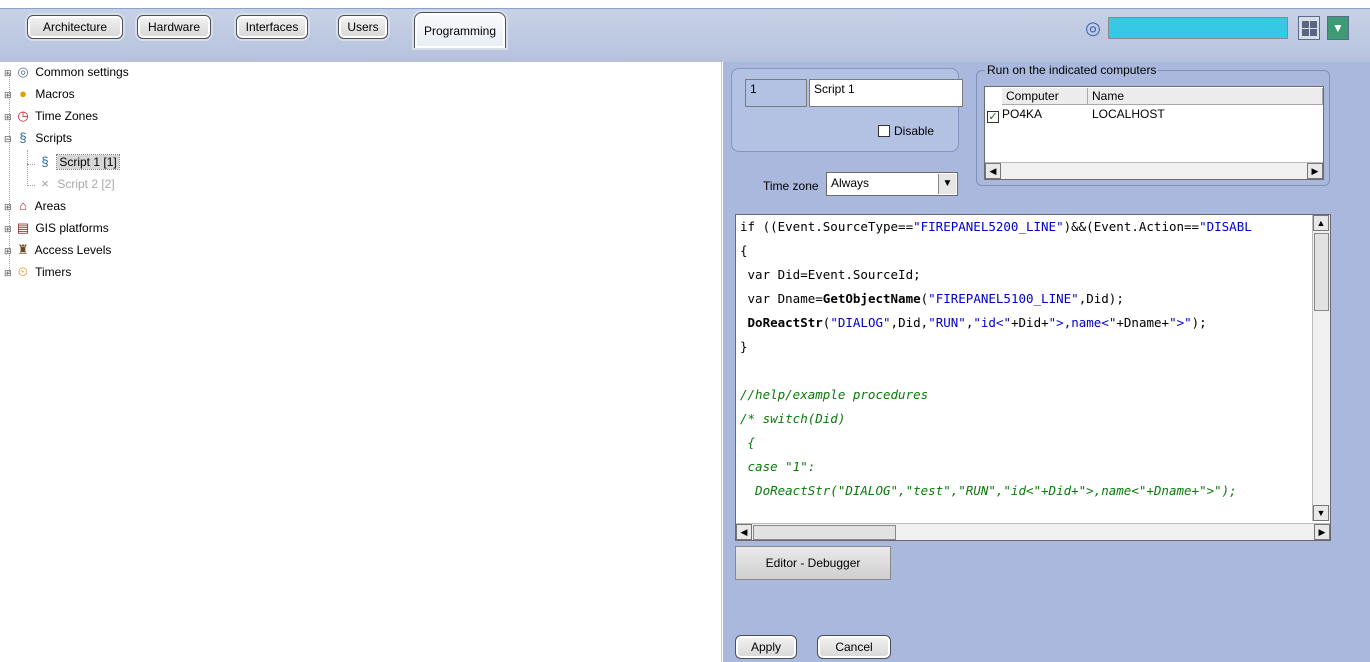  I want to click on tab-interfaces: Interfaces, so click(272, 27).